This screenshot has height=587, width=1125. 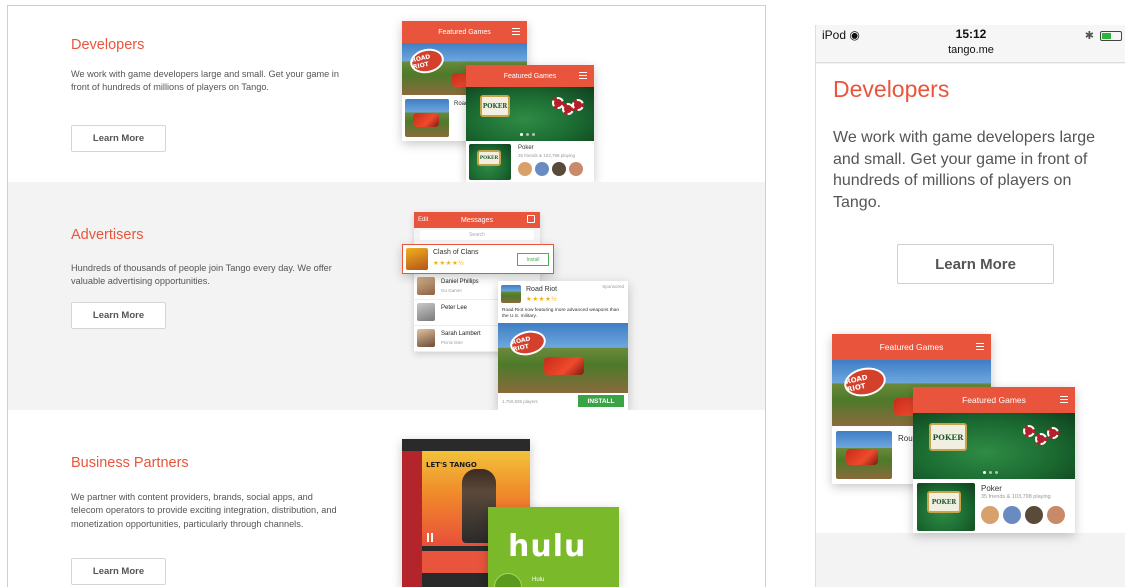 What do you see at coordinates (118, 571) in the screenshot?
I see `business-partners-learn-more-button: Learn More` at bounding box center [118, 571].